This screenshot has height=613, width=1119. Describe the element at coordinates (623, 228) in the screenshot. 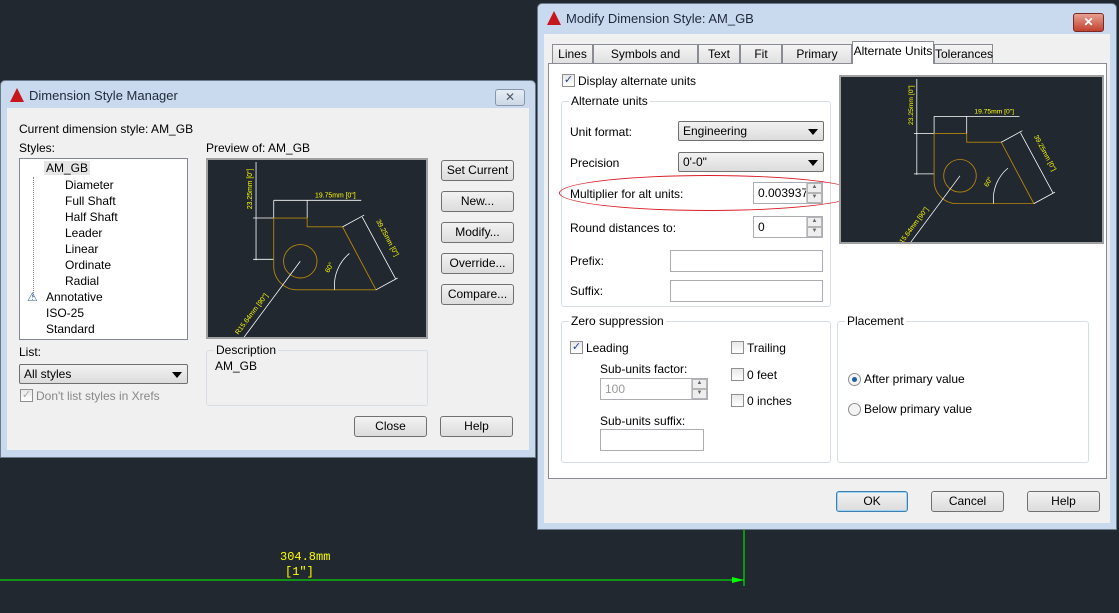

I see `round-distances-label: Round distances to:` at that location.